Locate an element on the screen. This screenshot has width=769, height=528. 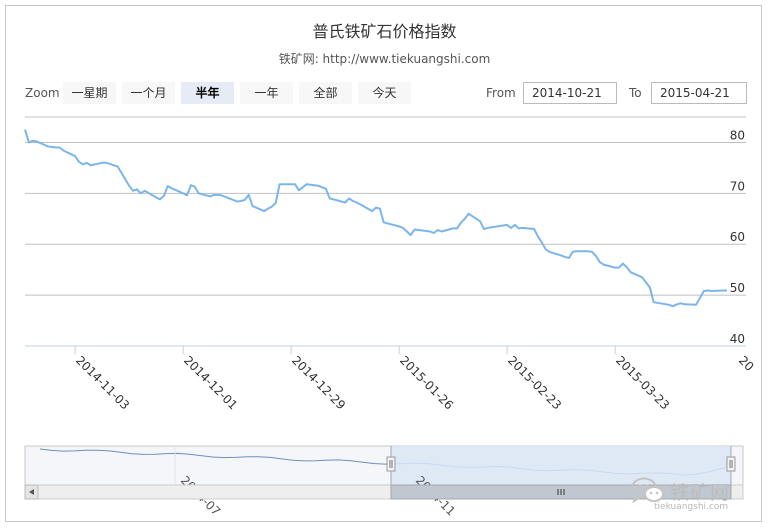
y-axis-labels: 40 50 60 70 80 is located at coordinates (737, 237).